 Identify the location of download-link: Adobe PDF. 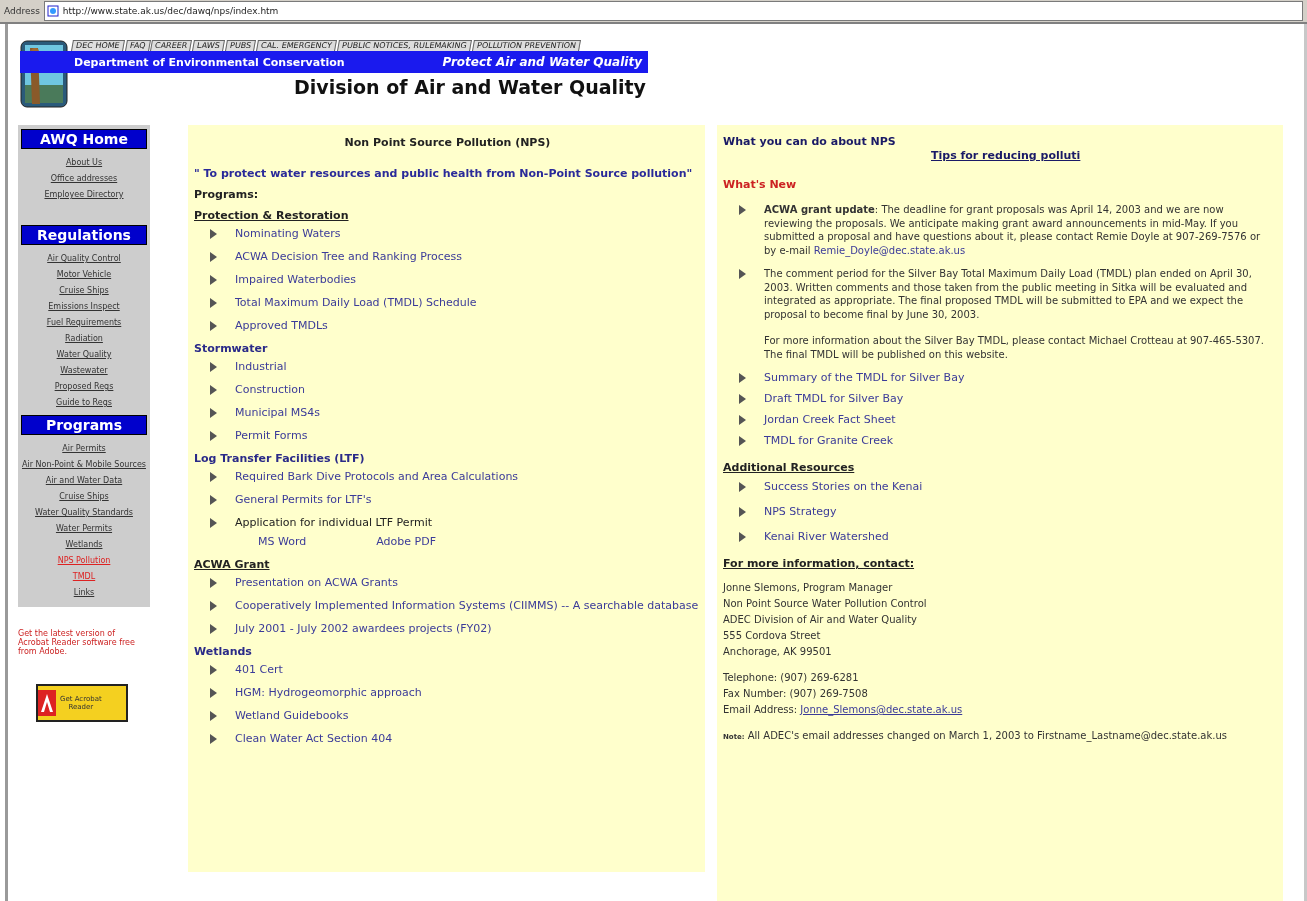
(406, 541).